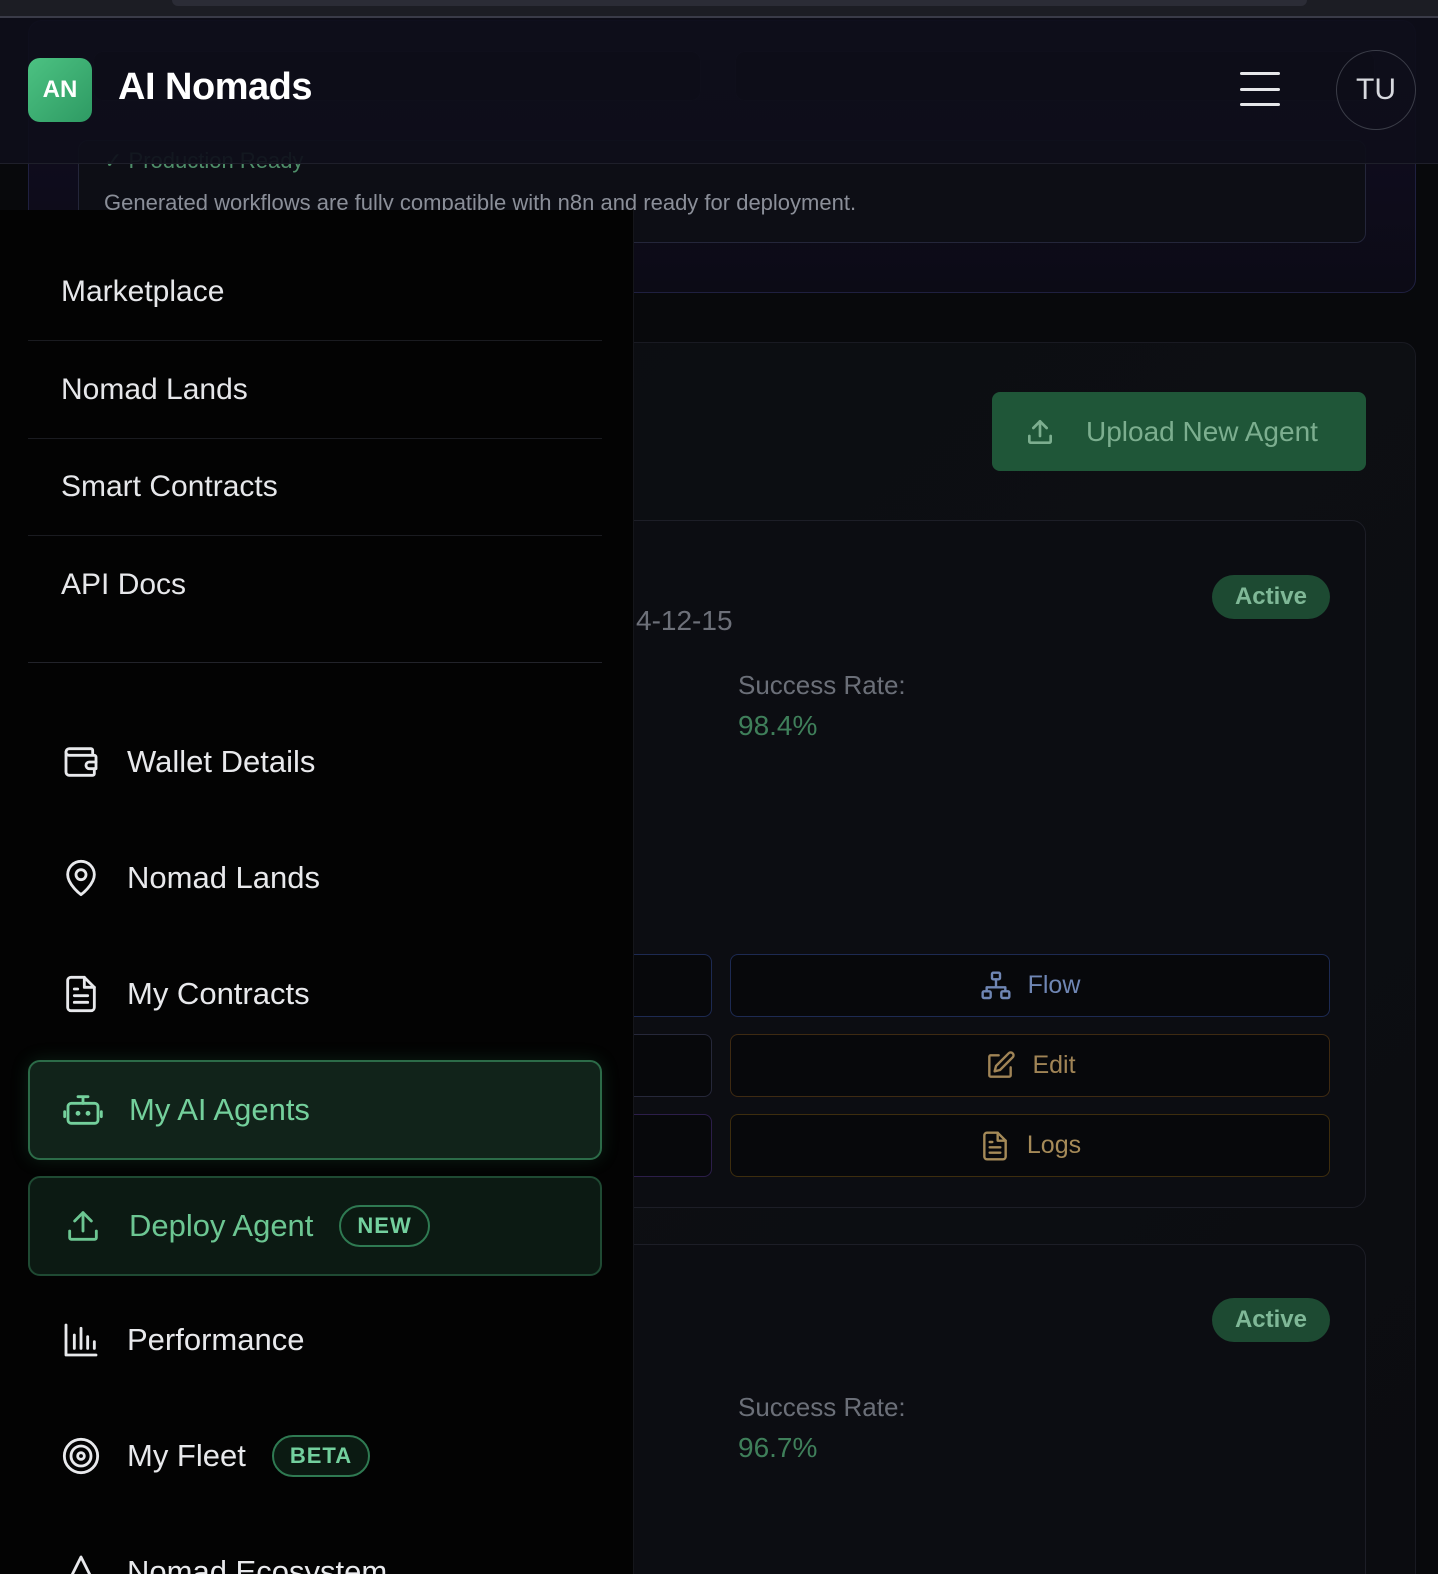 Image resolution: width=1438 pixels, height=1574 pixels. What do you see at coordinates (995, 1145) in the screenshot?
I see `logs-icon` at bounding box center [995, 1145].